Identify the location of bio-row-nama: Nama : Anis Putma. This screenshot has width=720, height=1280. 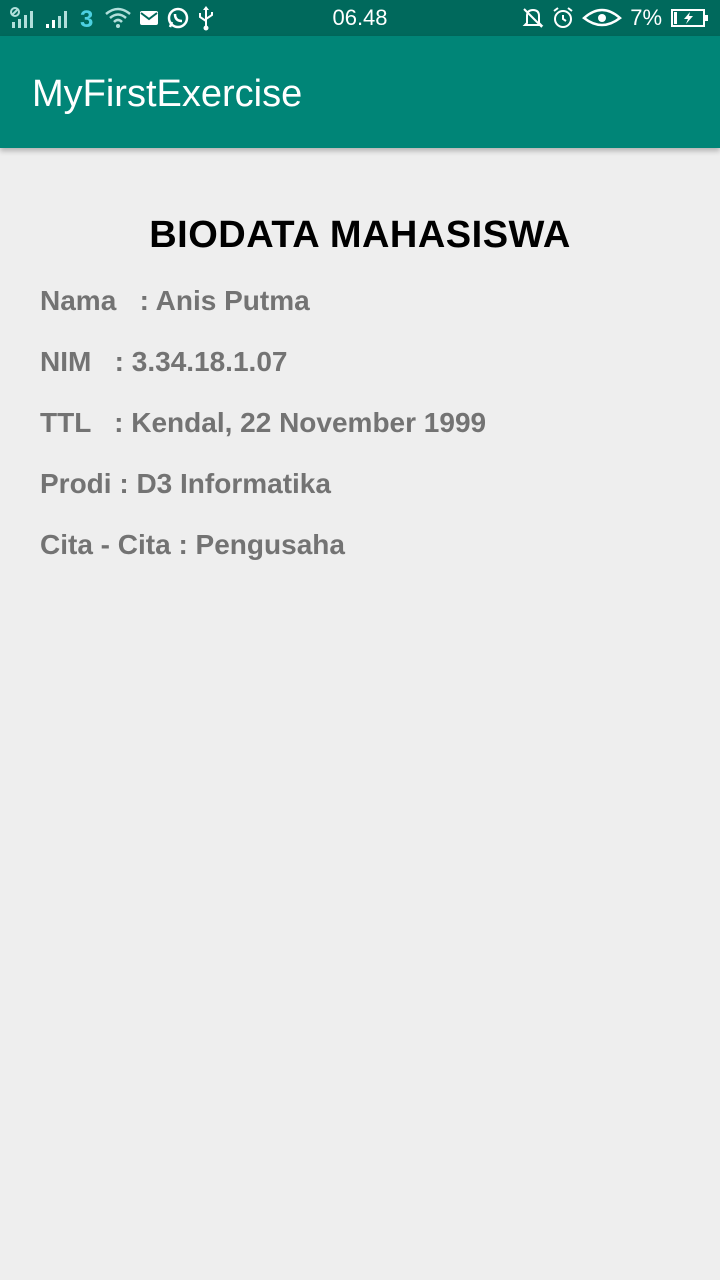
(175, 300).